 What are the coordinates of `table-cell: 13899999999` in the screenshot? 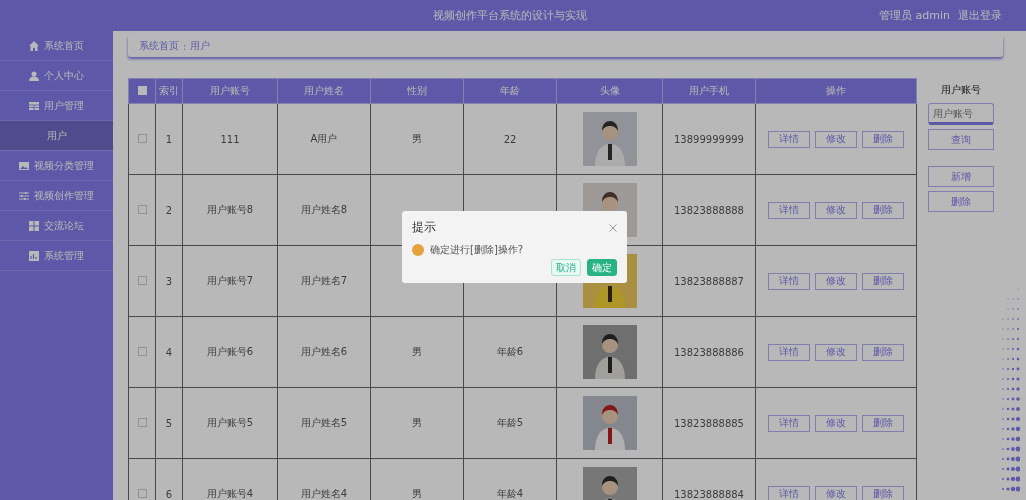 It's located at (709, 139).